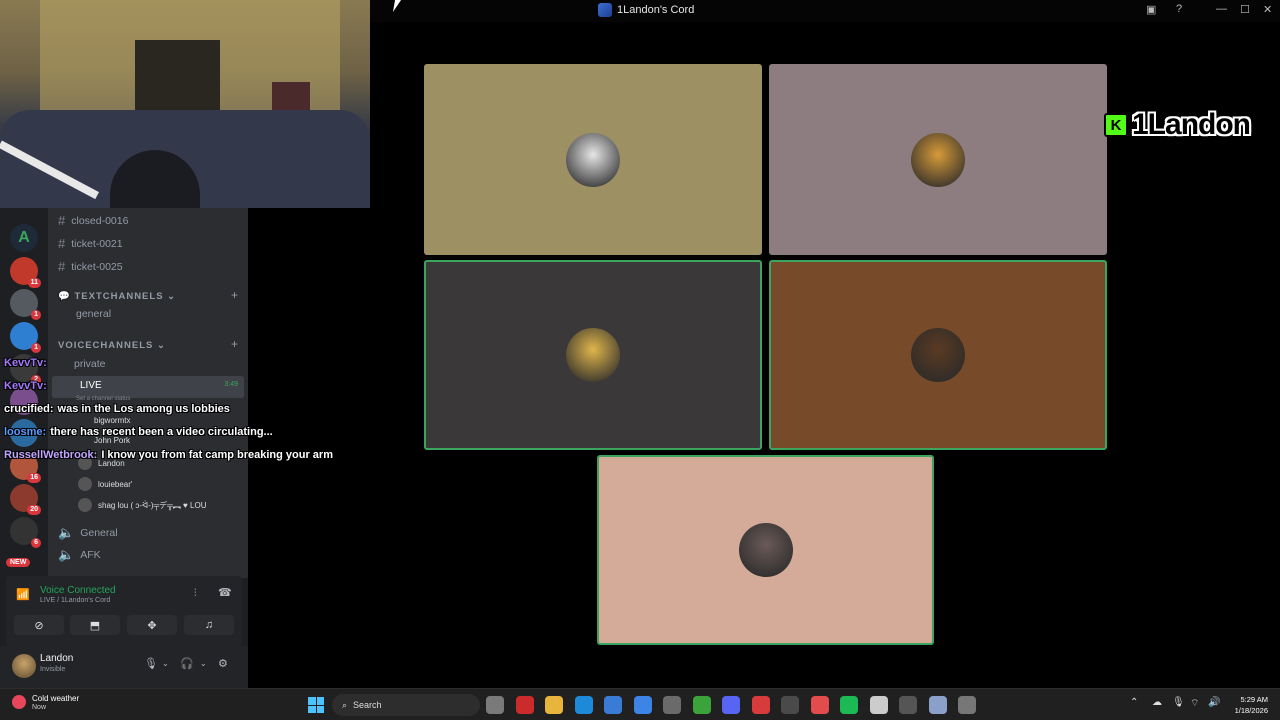  Describe the element at coordinates (45, 702) in the screenshot. I see `weather-widget: Cold weather Now` at that location.